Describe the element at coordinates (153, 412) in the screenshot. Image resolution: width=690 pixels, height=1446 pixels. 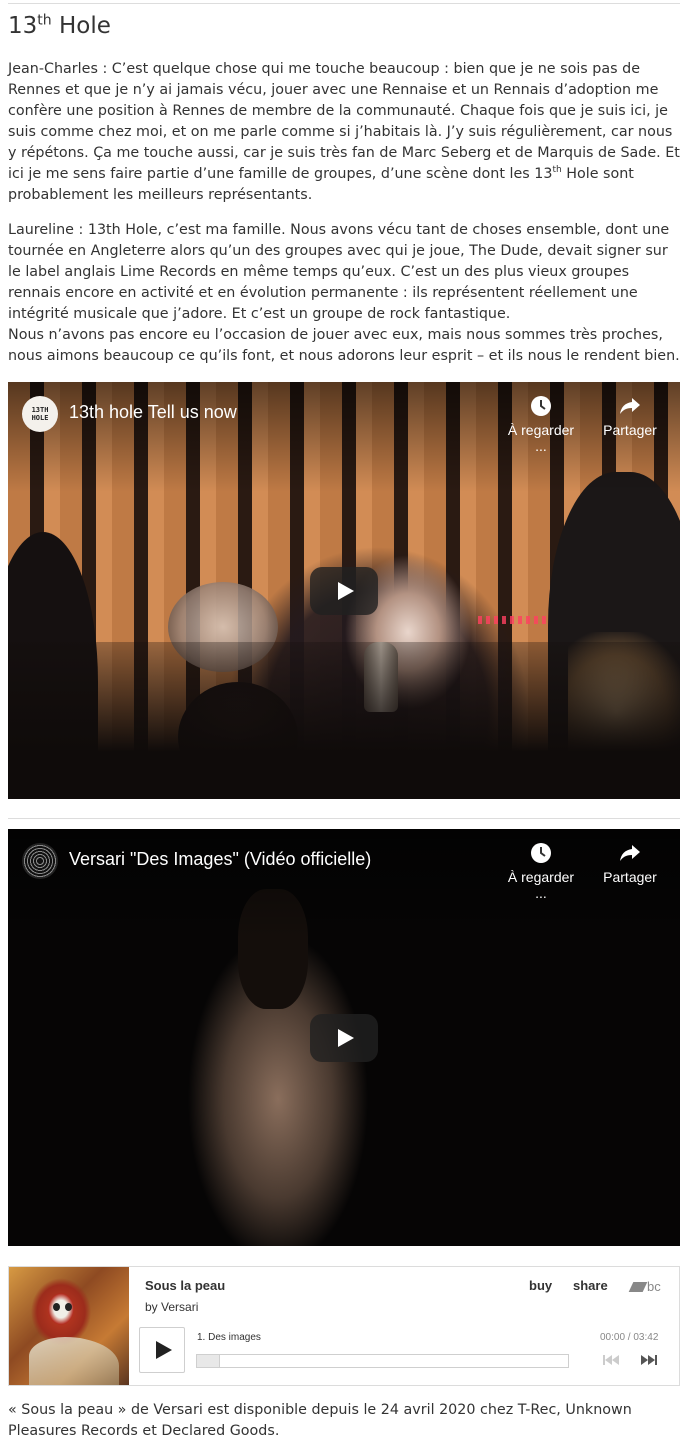
I see `video-title: 13th hole Tell us now` at that location.